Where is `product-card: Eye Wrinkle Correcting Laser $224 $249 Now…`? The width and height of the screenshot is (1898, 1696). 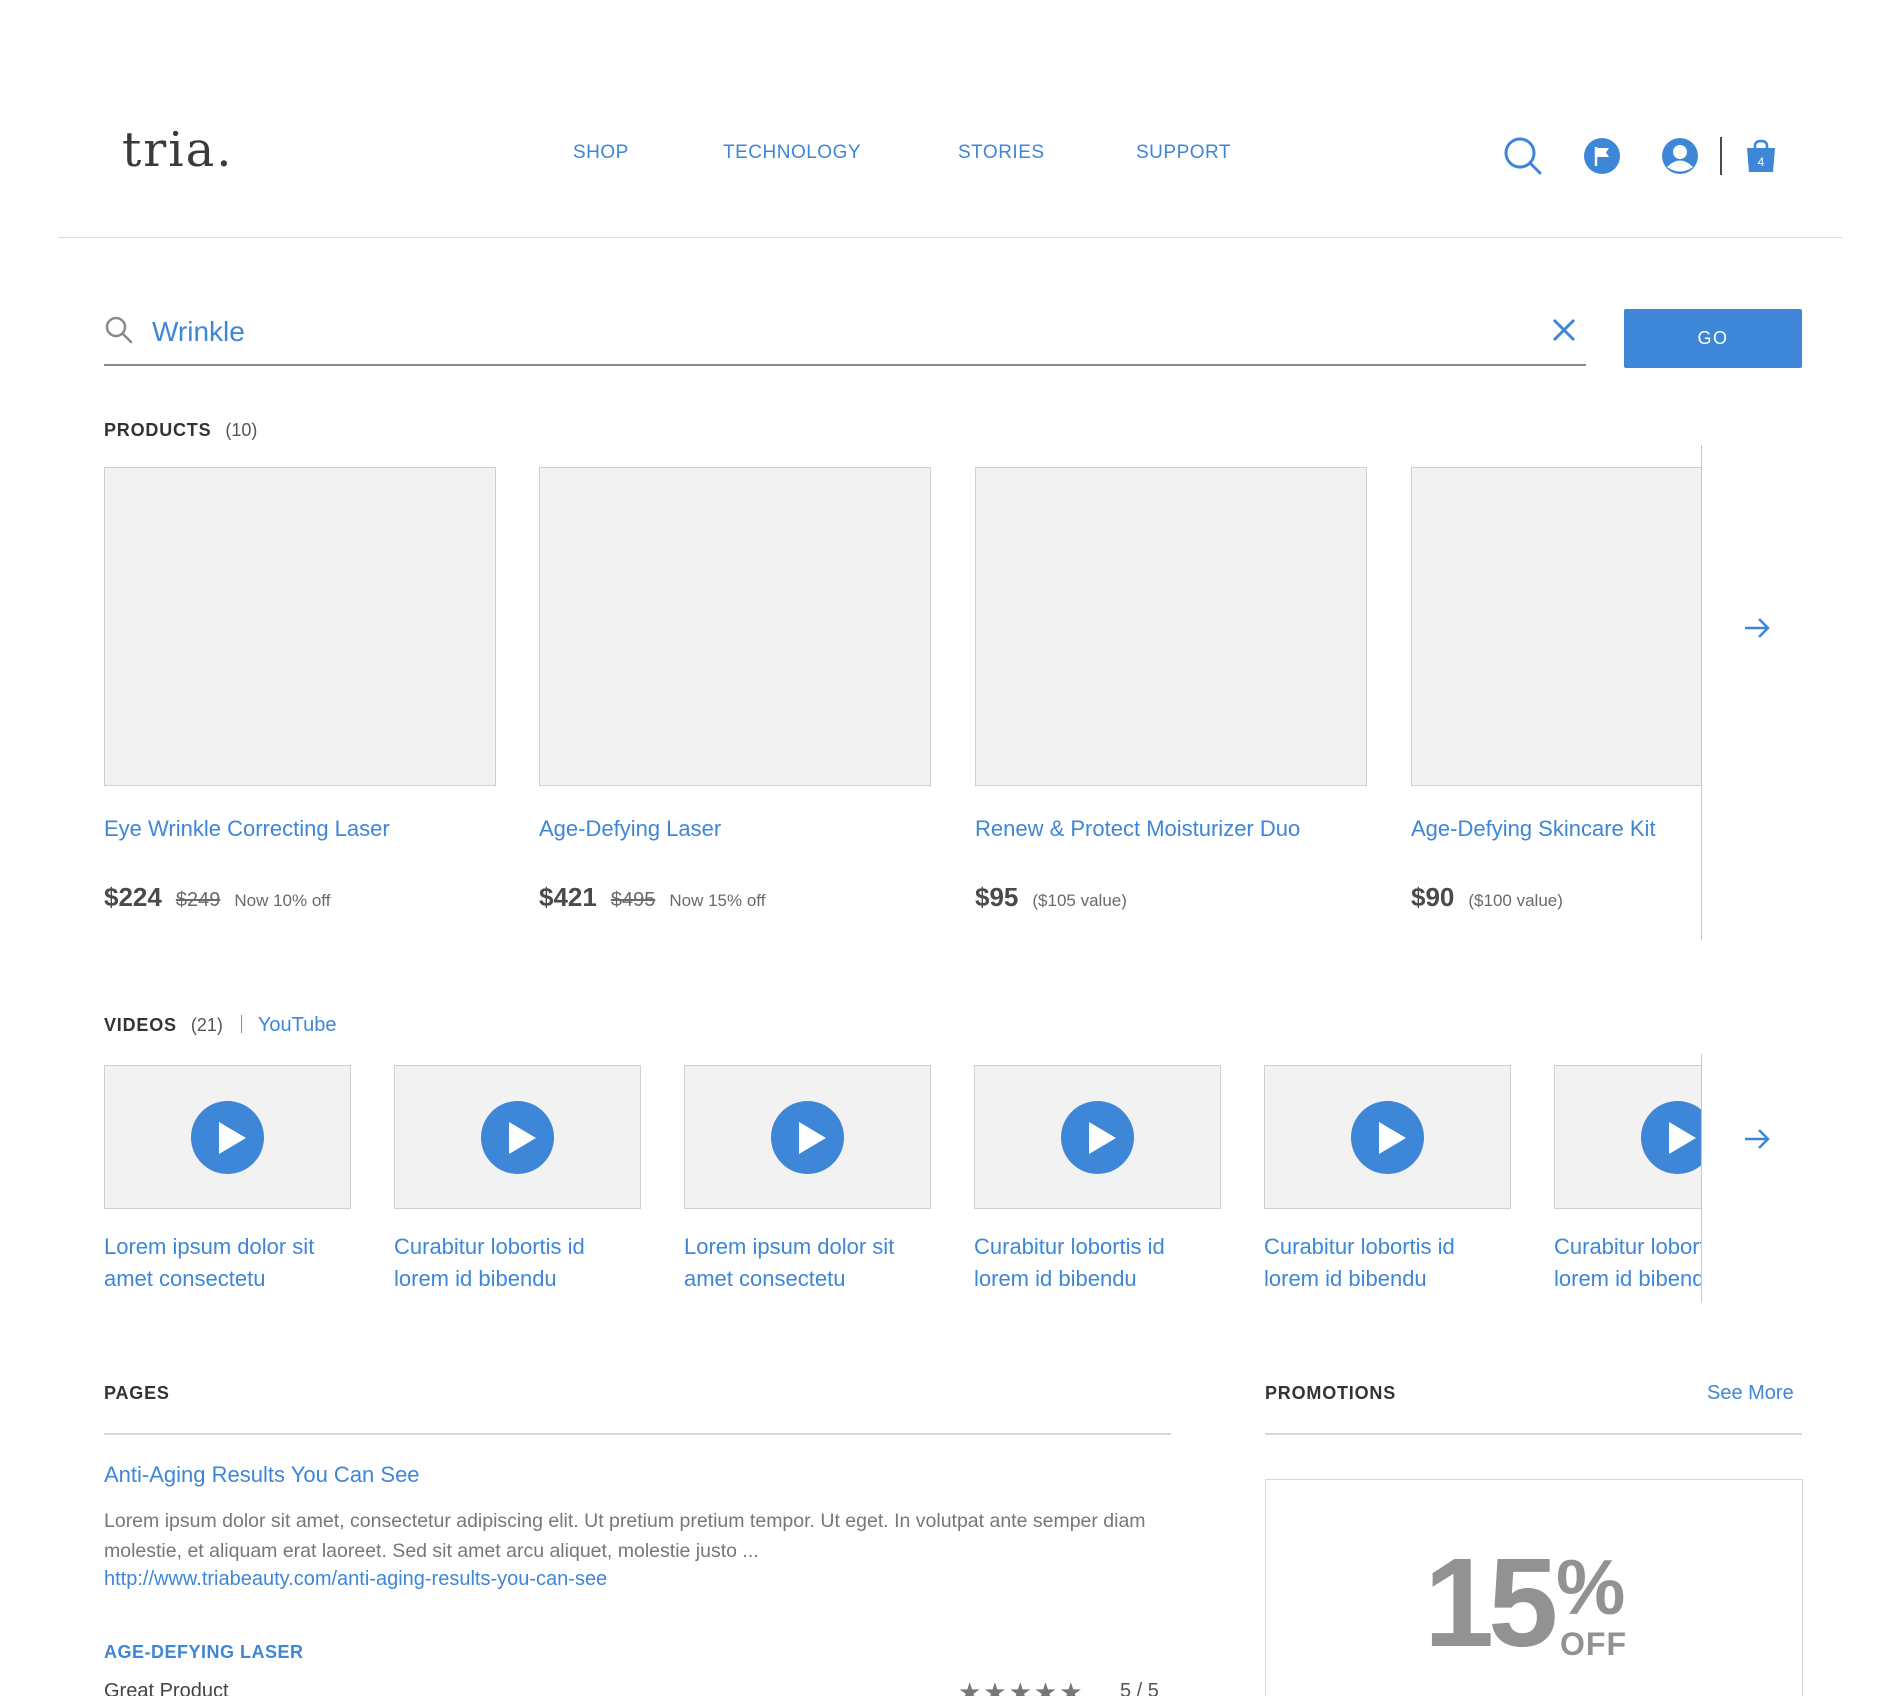 product-card: Eye Wrinkle Correcting Laser $224 $249 Now… is located at coordinates (300, 690).